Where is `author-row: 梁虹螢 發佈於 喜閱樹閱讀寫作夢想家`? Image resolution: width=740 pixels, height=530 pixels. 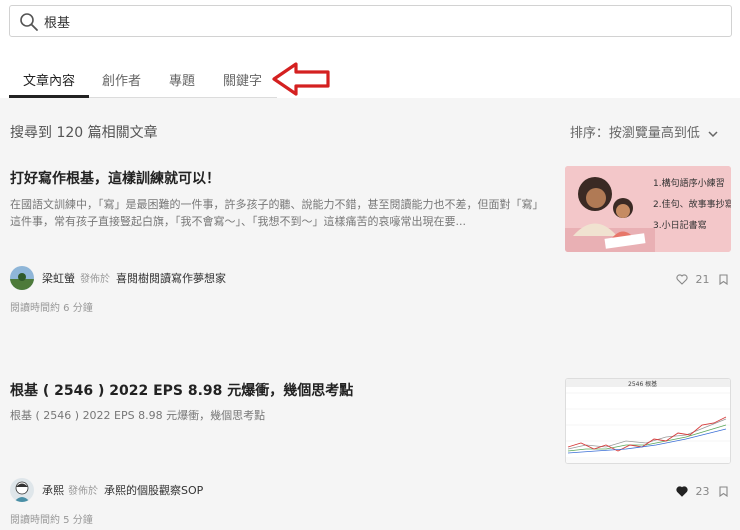 author-row: 梁虹螢 發佈於 喜閱樹閱讀寫作夢想家 is located at coordinates (210, 278).